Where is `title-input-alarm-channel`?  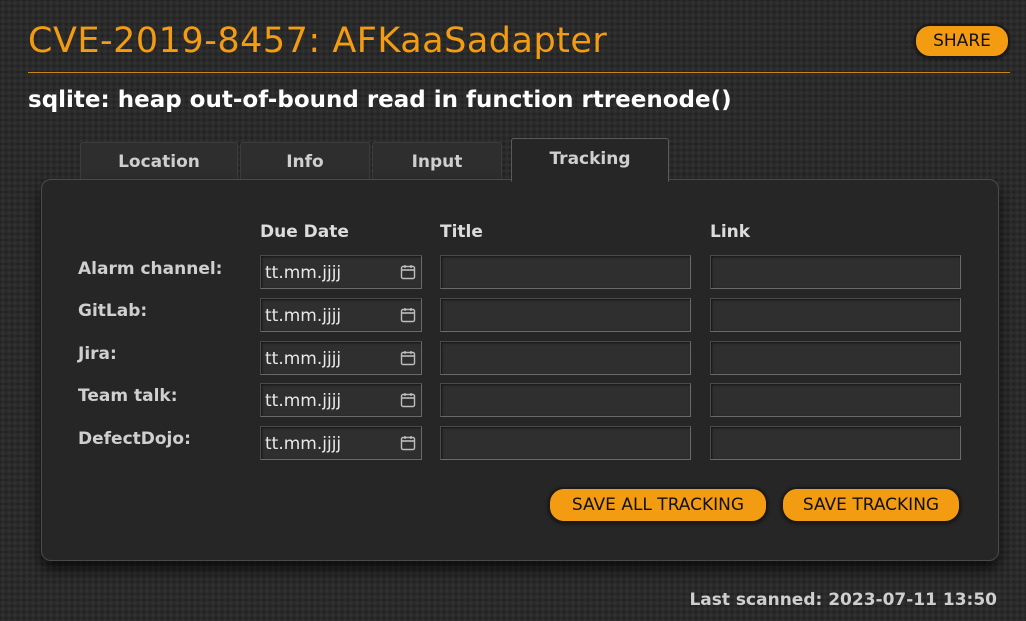 title-input-alarm-channel is located at coordinates (565, 272).